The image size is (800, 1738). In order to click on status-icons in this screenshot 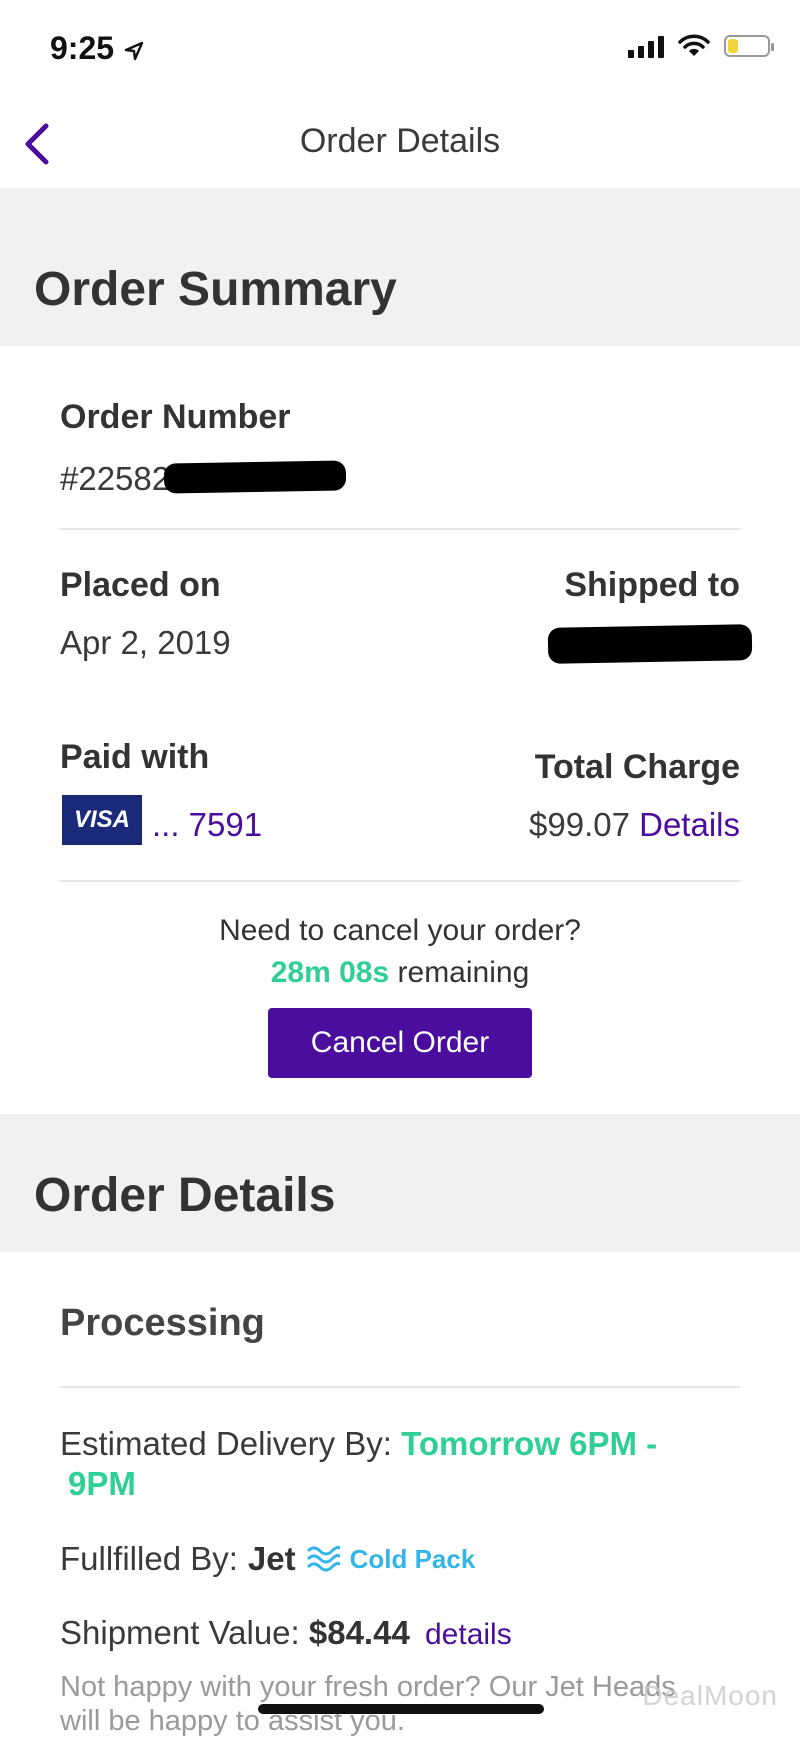, I will do `click(701, 46)`.